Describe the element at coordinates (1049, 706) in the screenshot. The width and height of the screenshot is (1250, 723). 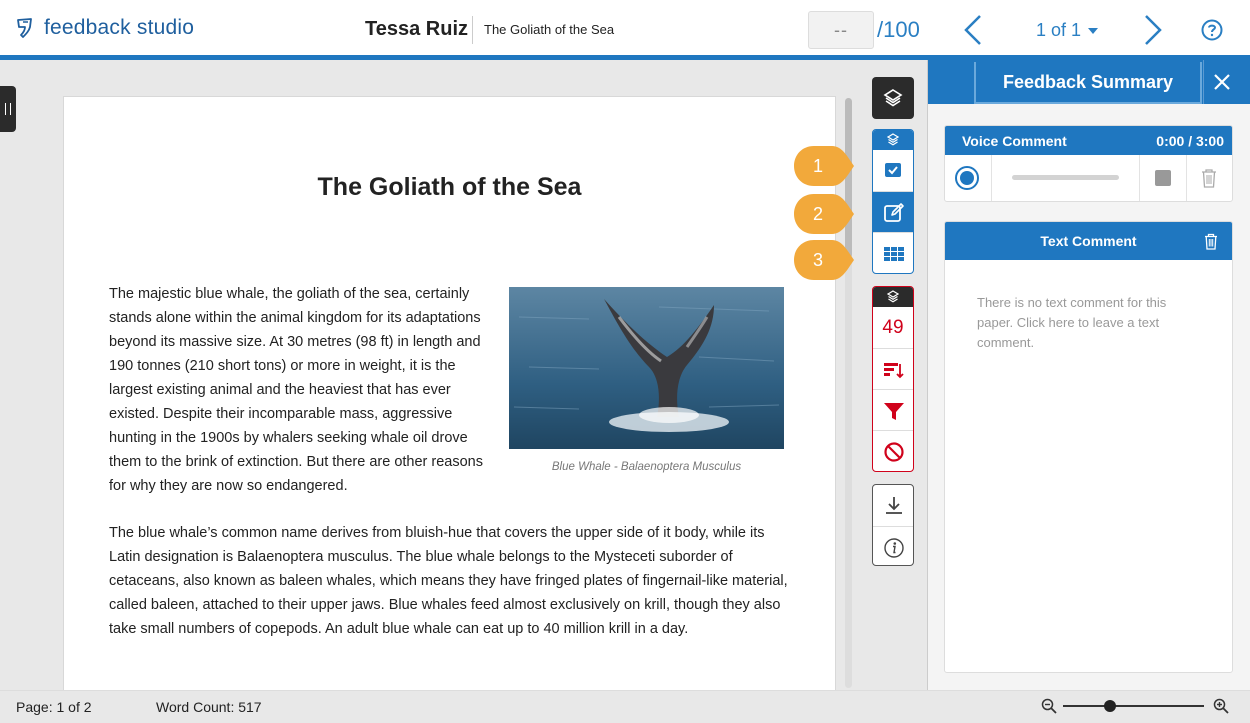
I see `zoom-out-icon` at that location.